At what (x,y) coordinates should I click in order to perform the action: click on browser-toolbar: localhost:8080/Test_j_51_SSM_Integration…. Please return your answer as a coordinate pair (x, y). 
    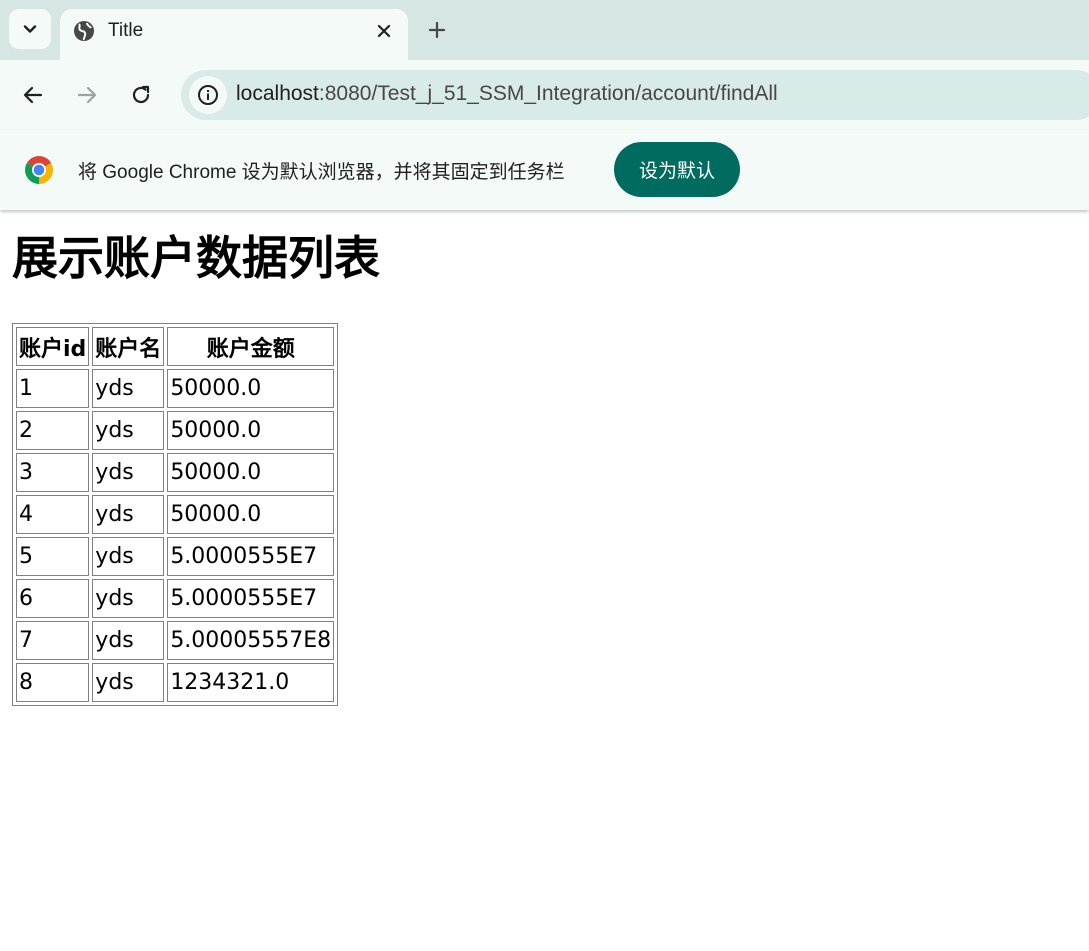
    Looking at the image, I should click on (544, 125).